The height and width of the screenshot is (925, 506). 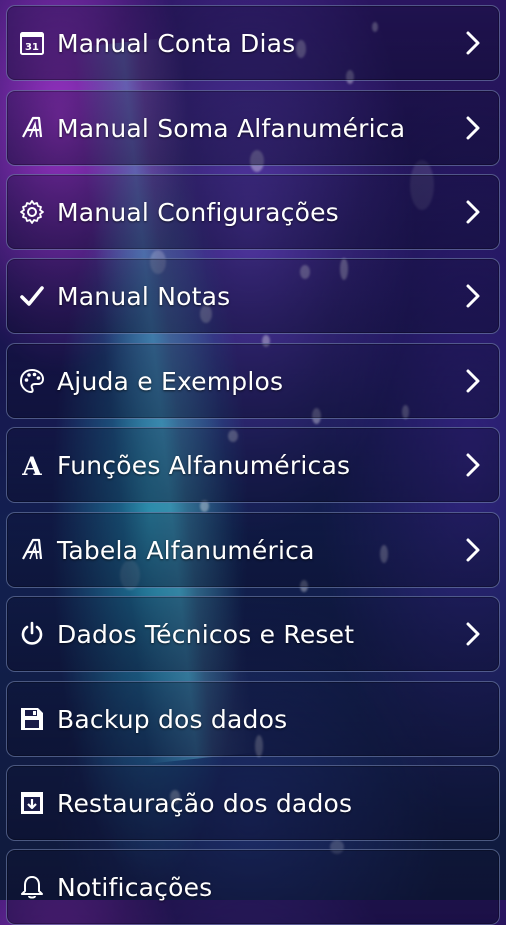 What do you see at coordinates (204, 465) in the screenshot?
I see `menu-item-label: Funções Alfanuméricas` at bounding box center [204, 465].